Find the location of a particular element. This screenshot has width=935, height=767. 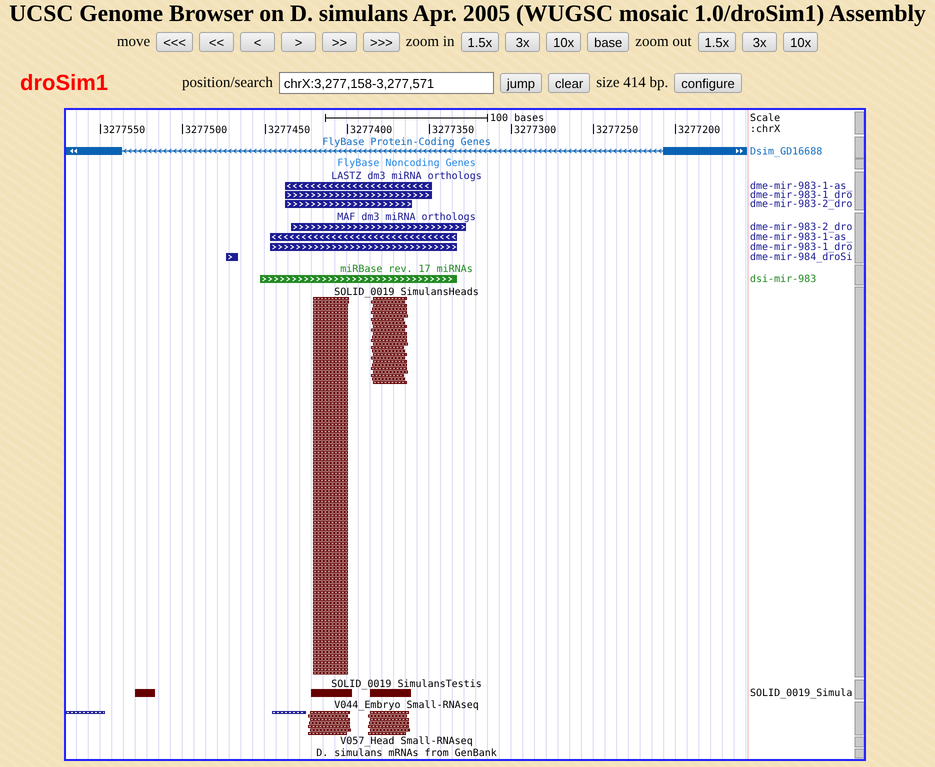

track-title: FlyBase Protein-Coding Genes is located at coordinates (406, 142).